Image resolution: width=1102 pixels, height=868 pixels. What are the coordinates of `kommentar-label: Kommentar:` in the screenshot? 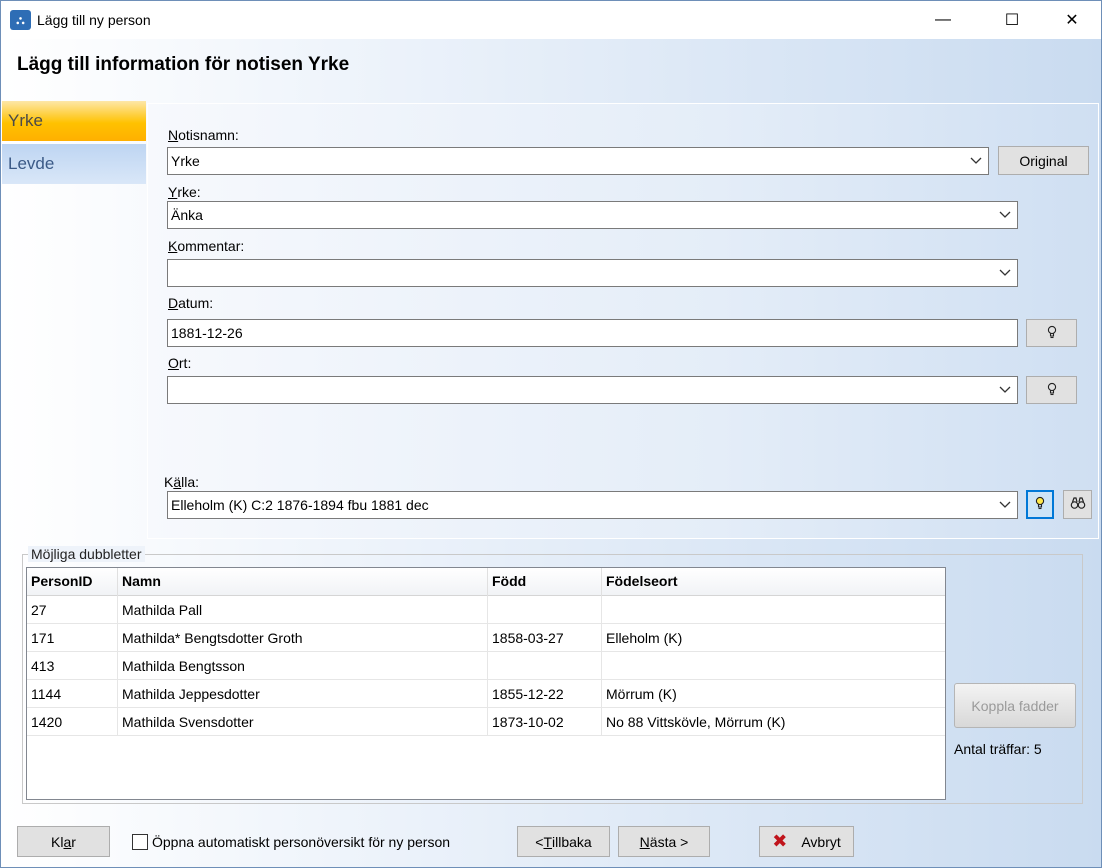 It's located at (206, 246).